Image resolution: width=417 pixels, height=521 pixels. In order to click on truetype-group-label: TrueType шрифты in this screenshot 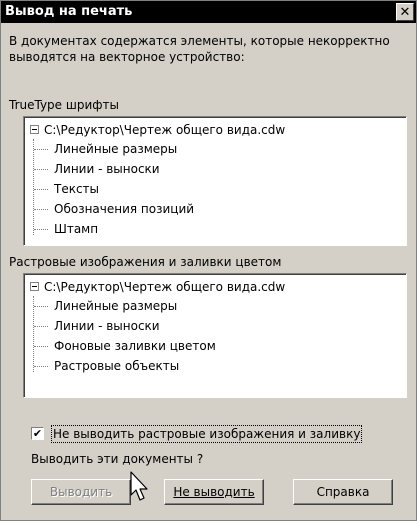, I will do `click(64, 105)`.